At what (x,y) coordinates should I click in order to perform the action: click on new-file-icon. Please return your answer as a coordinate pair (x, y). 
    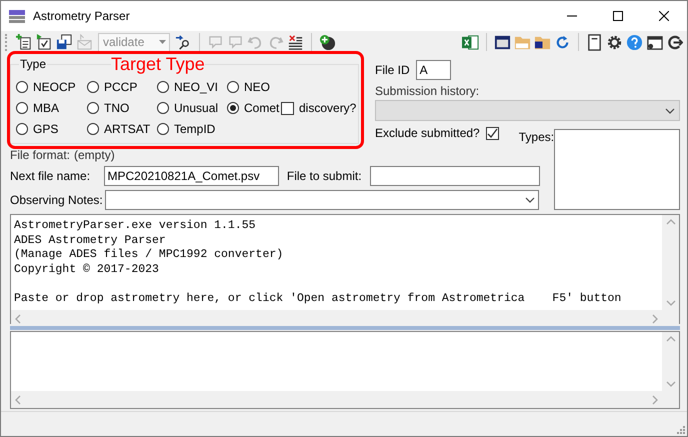
    Looking at the image, I should click on (24, 42).